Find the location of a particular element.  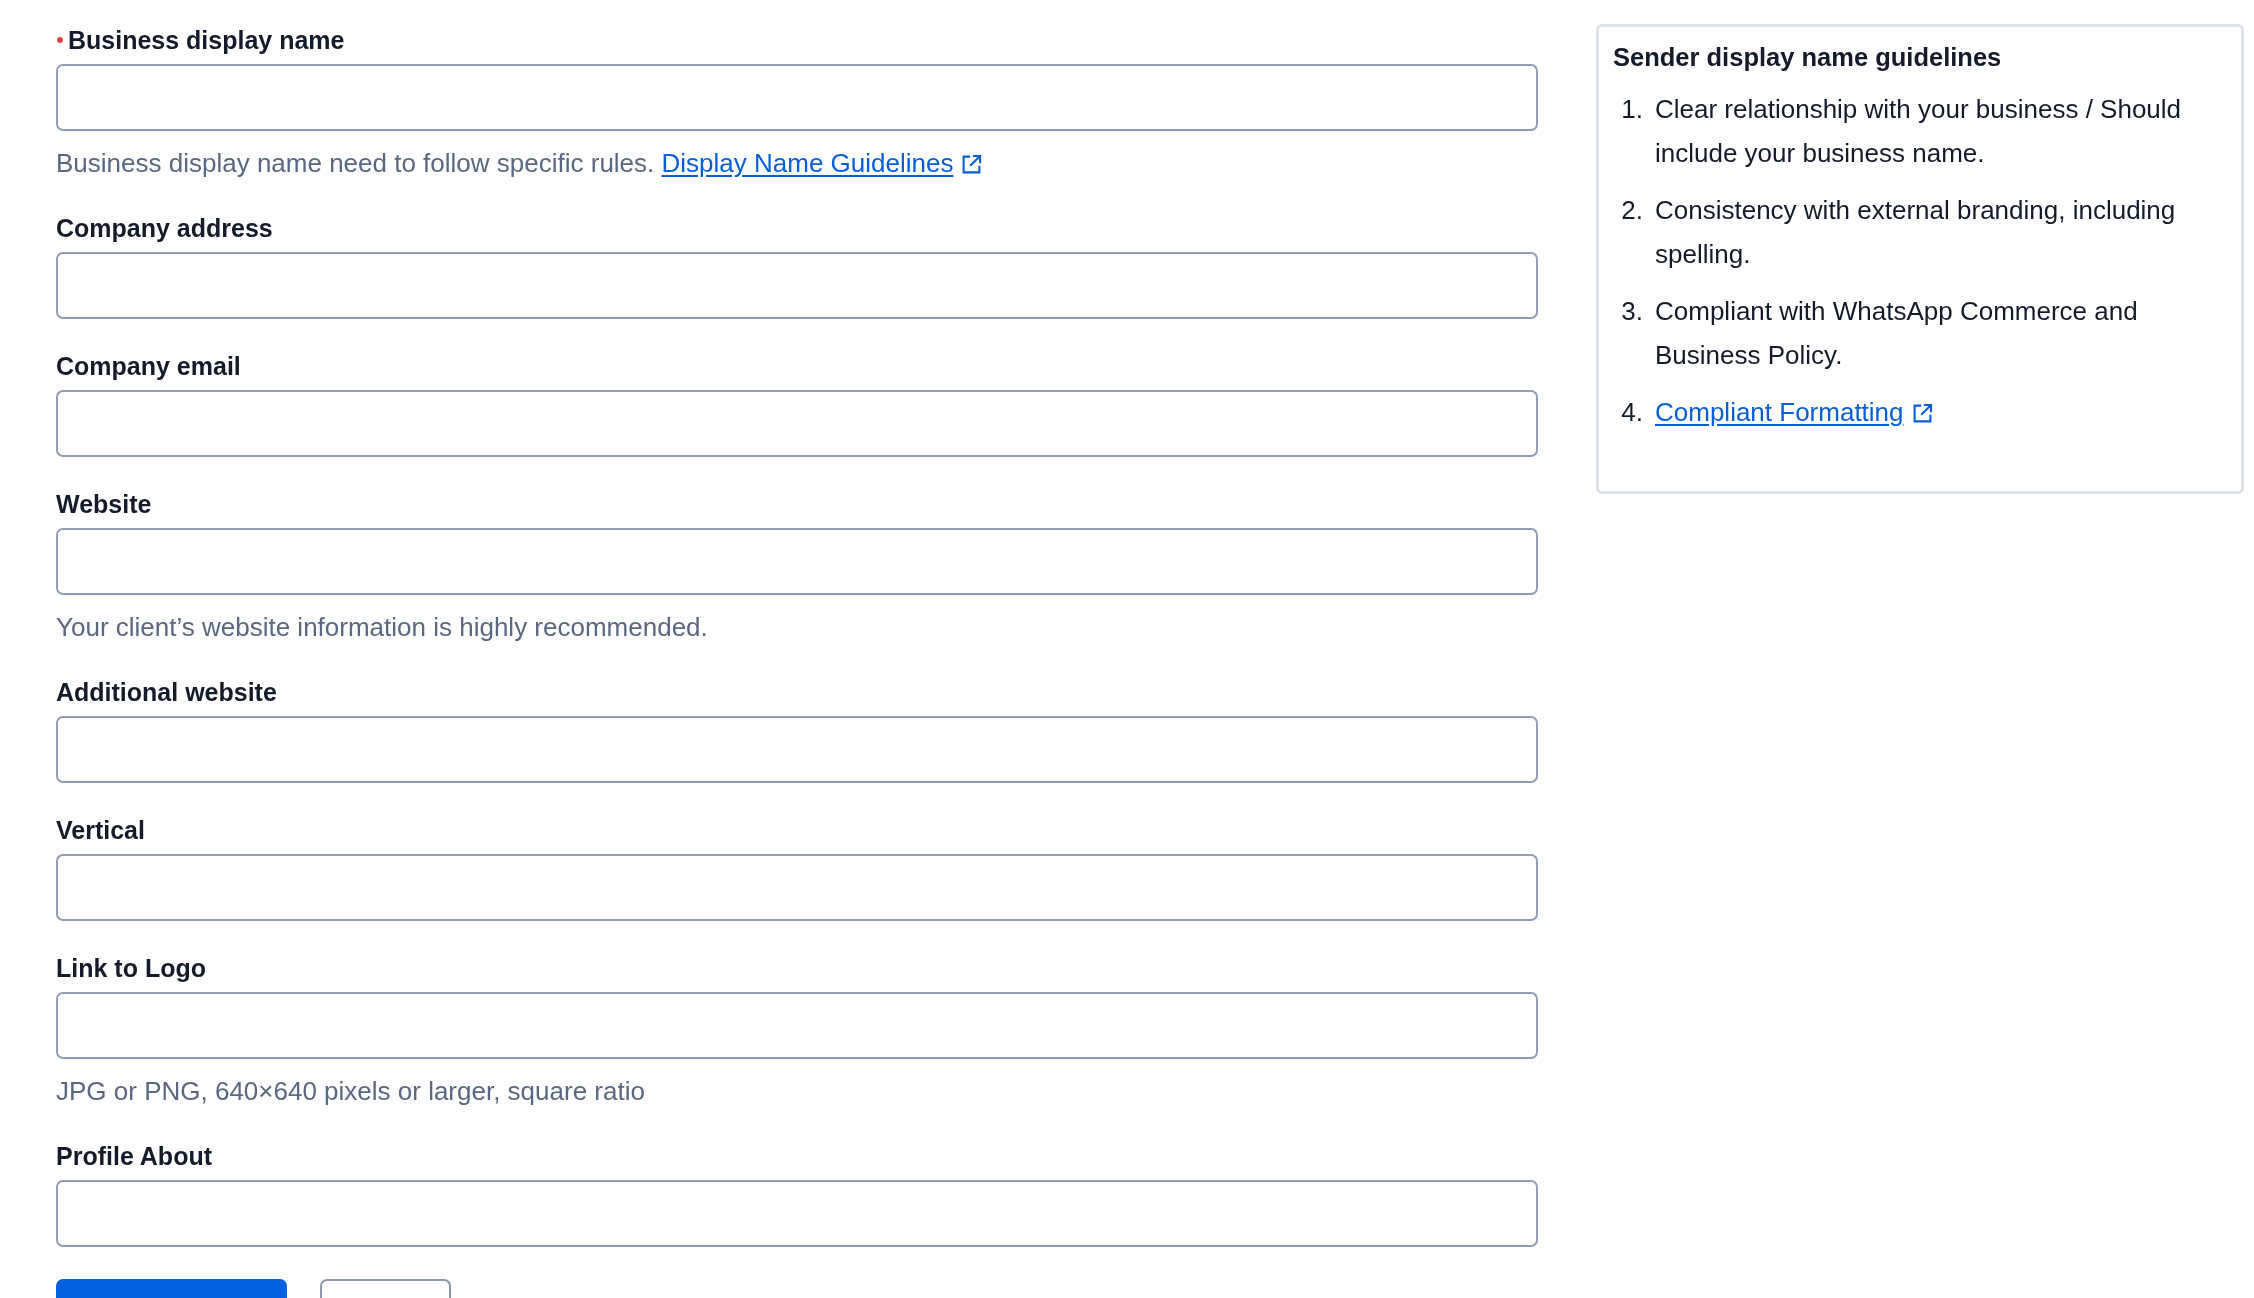

field-label: Link to Logo is located at coordinates (131, 968).